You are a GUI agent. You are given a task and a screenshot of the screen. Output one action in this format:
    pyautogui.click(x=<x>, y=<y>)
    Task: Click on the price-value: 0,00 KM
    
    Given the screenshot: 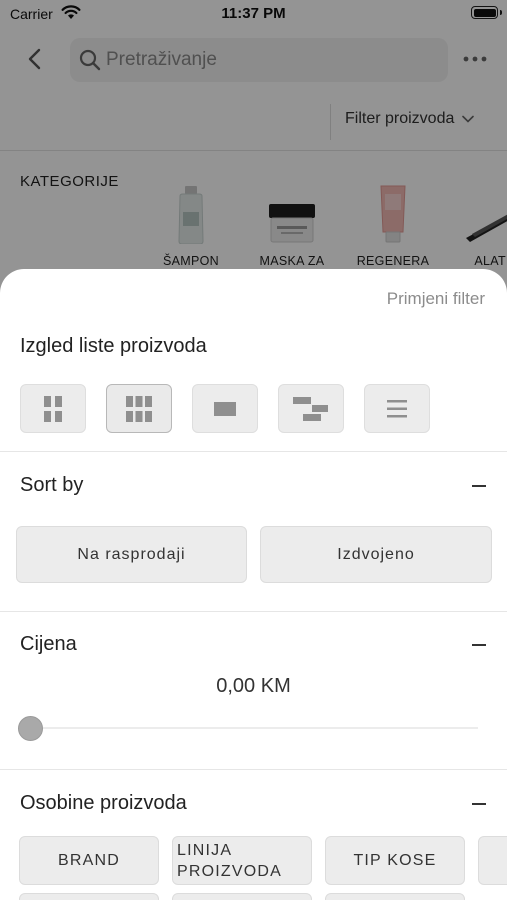 What is the action you would take?
    pyautogui.click(x=253, y=686)
    